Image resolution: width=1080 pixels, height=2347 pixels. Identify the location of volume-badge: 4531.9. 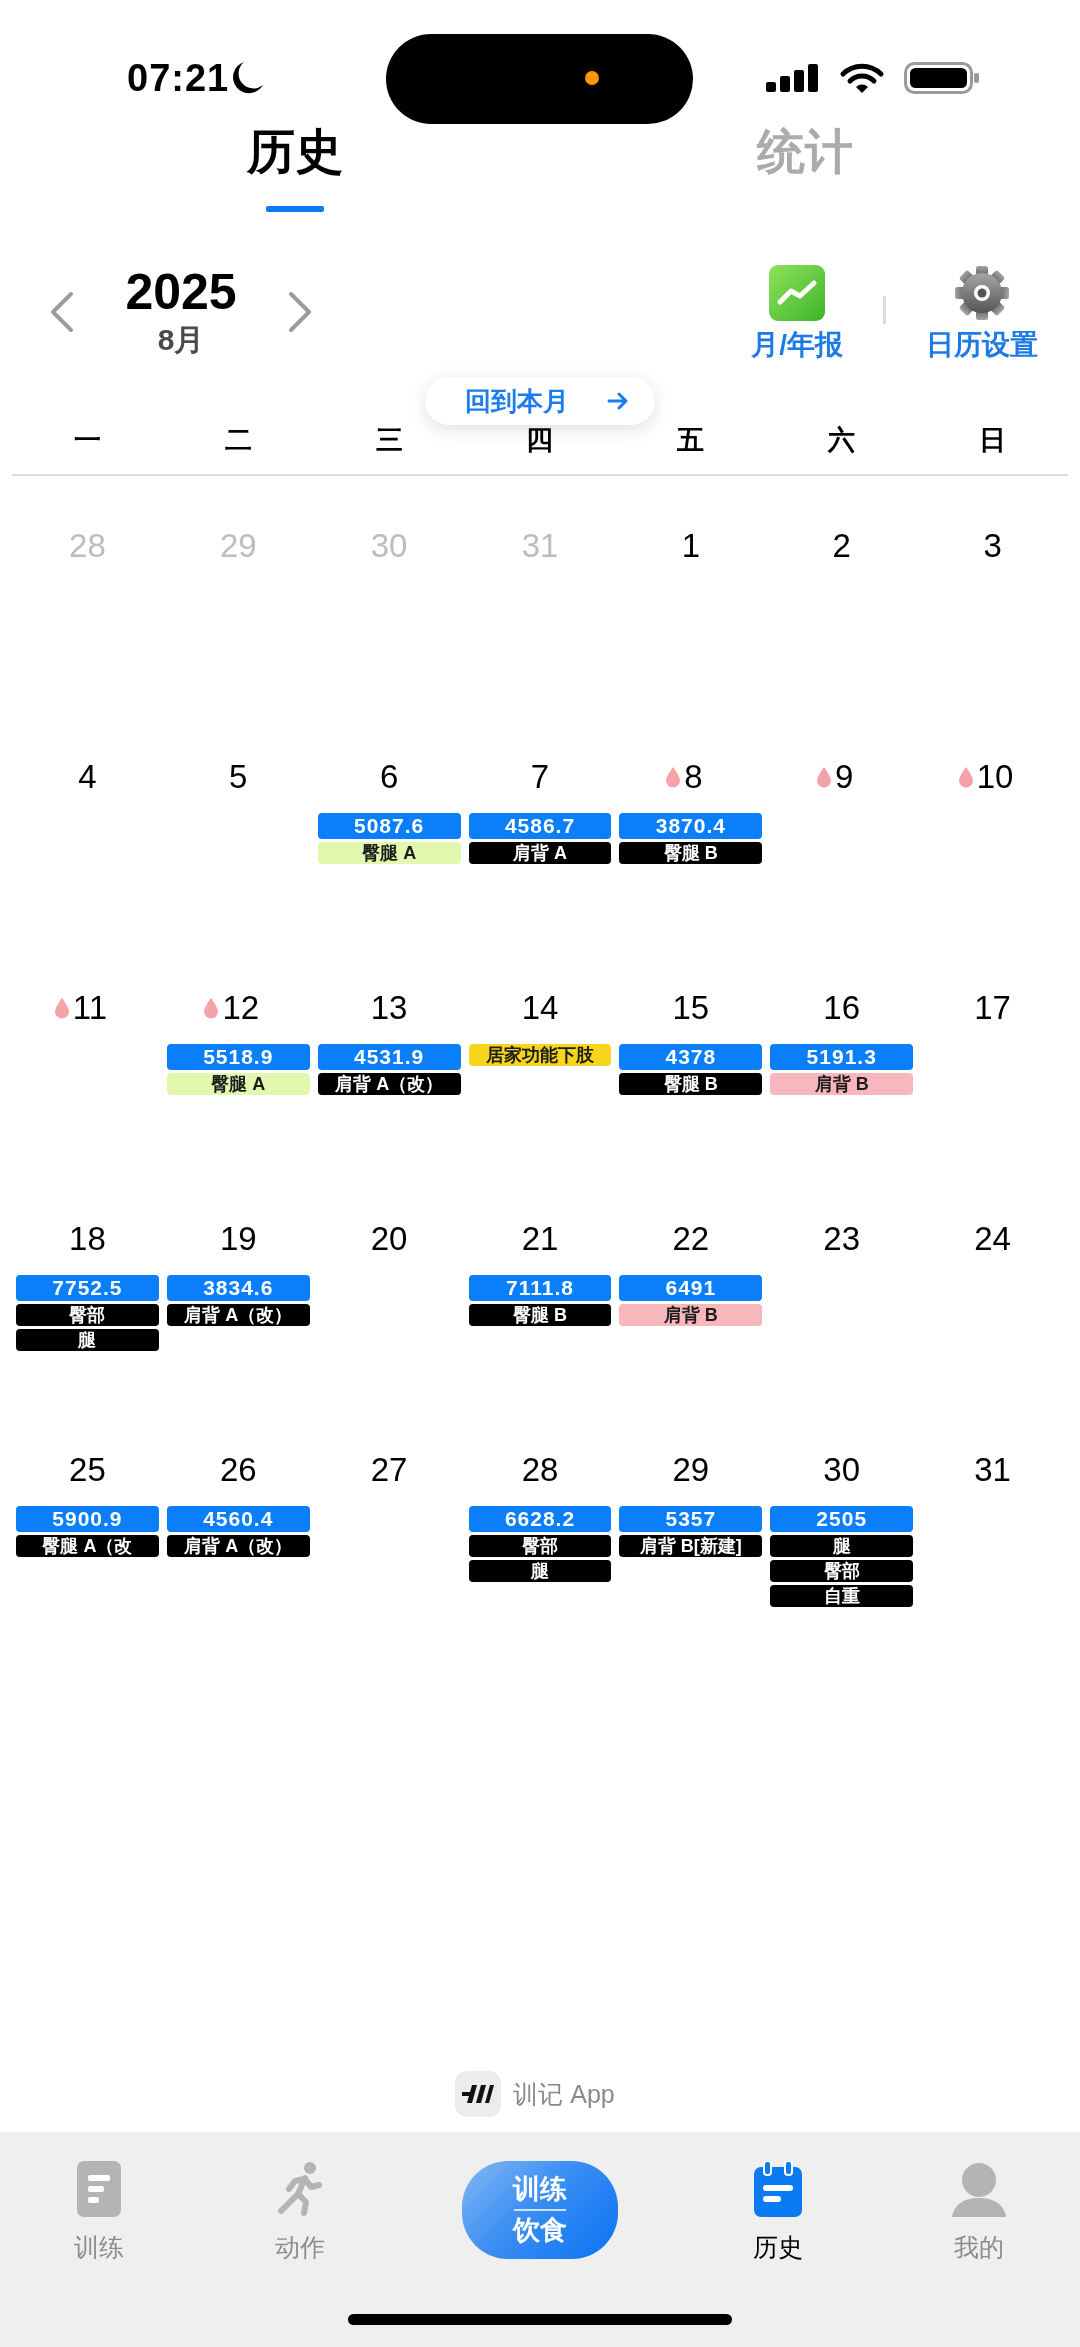
(389, 1057).